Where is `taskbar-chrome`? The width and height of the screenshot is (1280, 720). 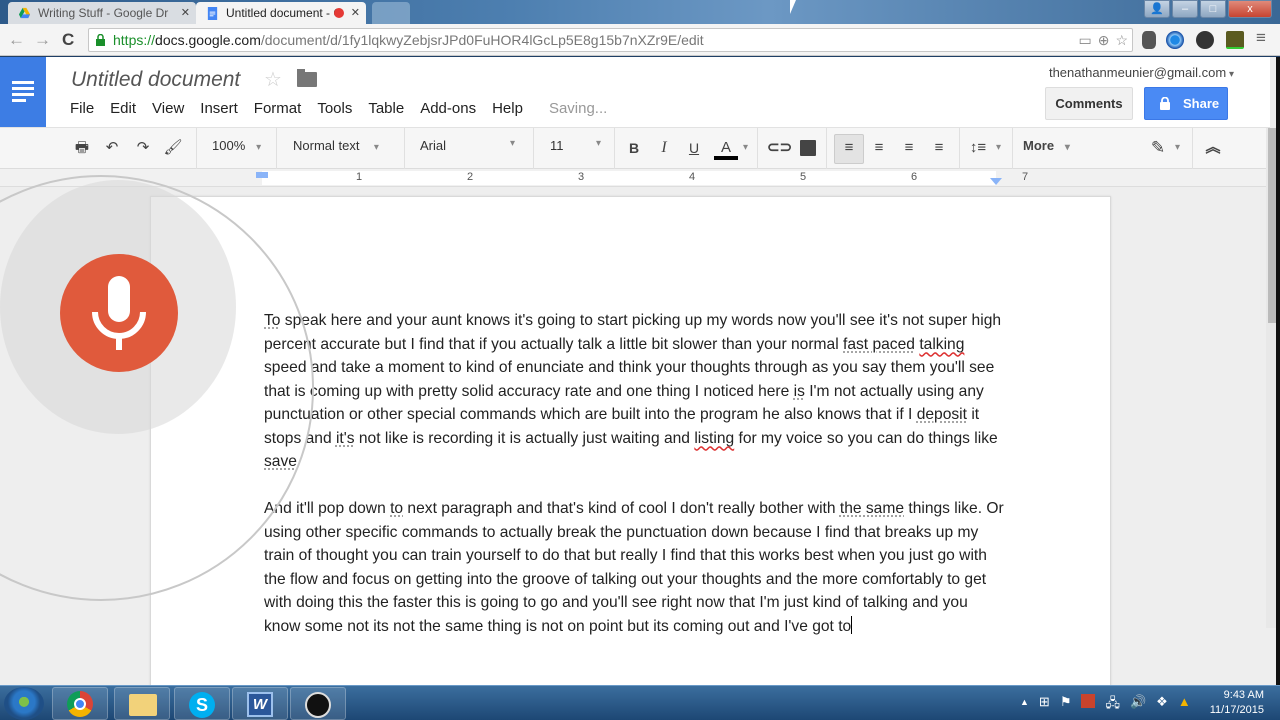
taskbar-chrome is located at coordinates (80, 703).